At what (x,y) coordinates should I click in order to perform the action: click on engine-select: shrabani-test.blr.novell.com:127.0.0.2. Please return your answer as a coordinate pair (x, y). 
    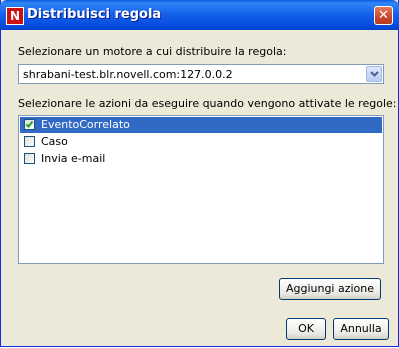
    Looking at the image, I should click on (201, 74).